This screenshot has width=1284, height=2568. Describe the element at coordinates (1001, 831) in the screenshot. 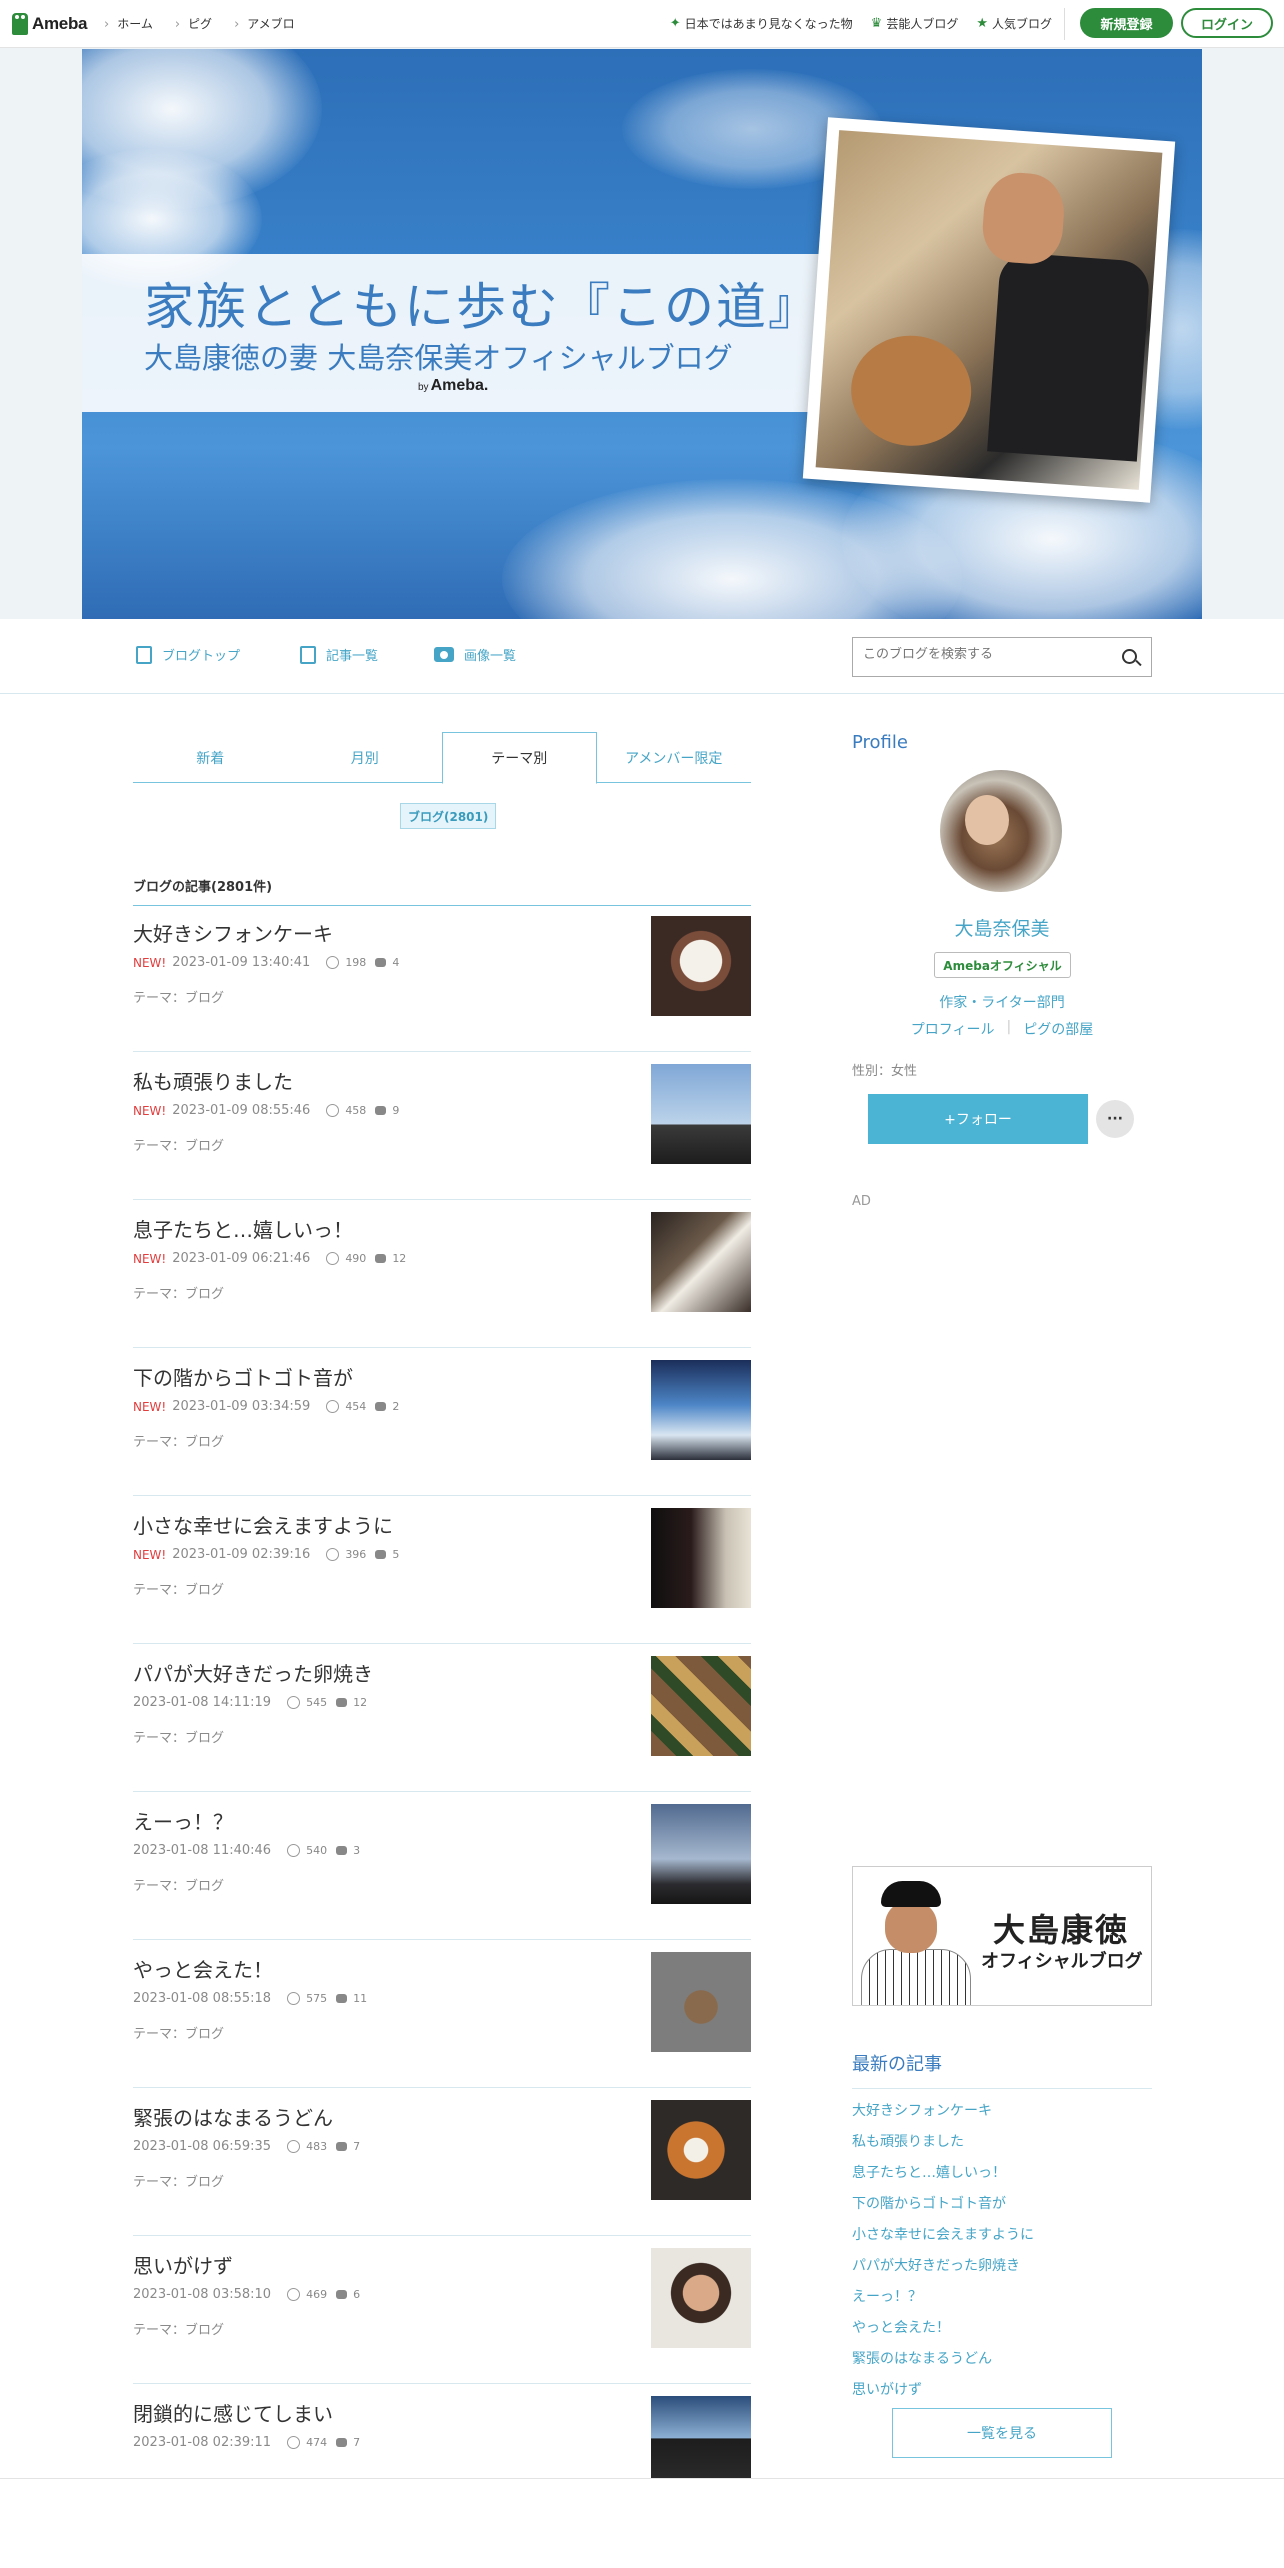

I see `avatar` at that location.